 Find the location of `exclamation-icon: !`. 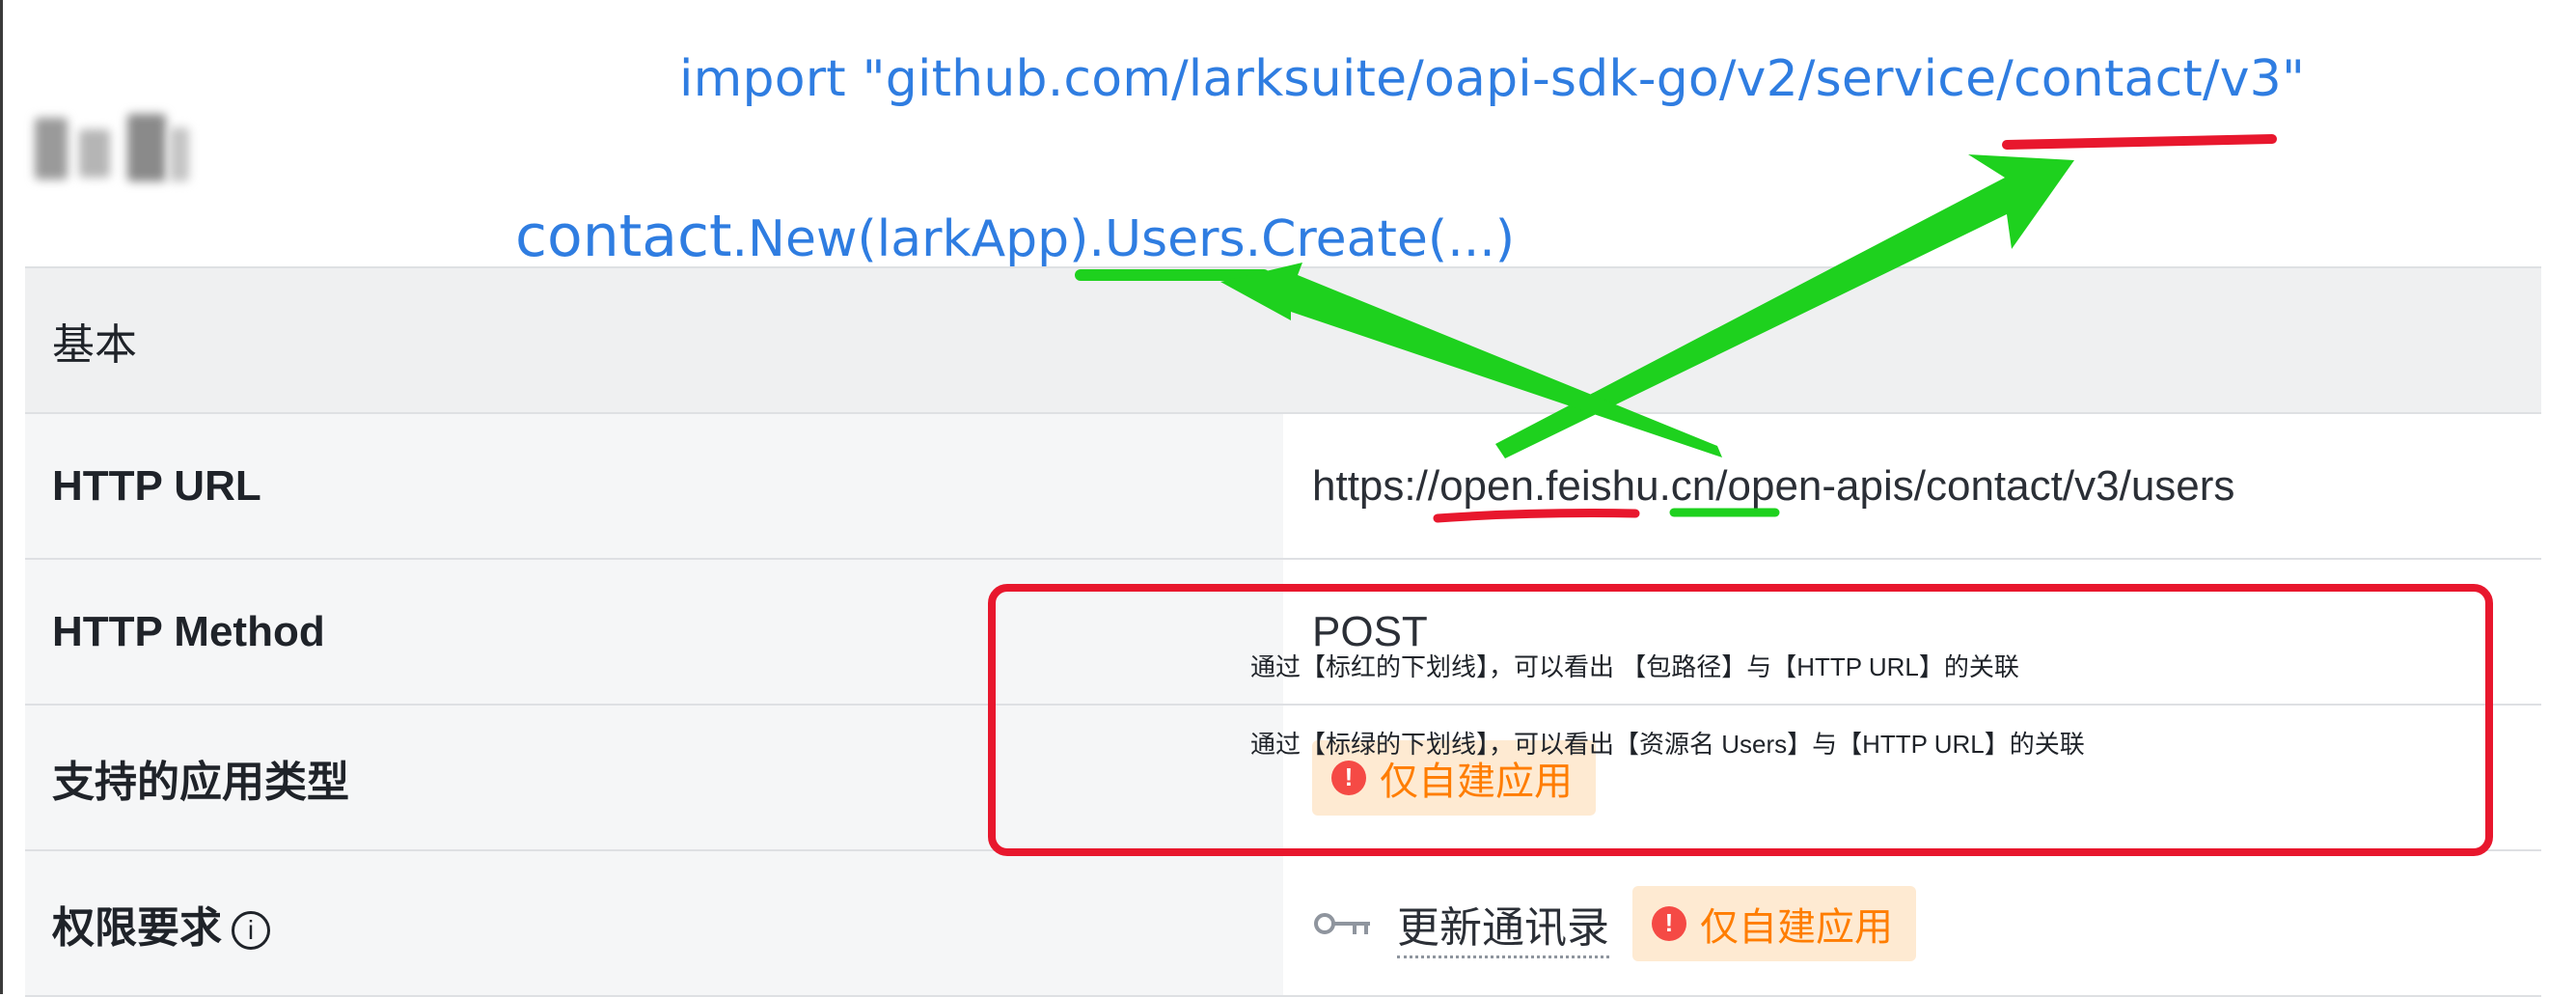

exclamation-icon: ! is located at coordinates (1669, 923).